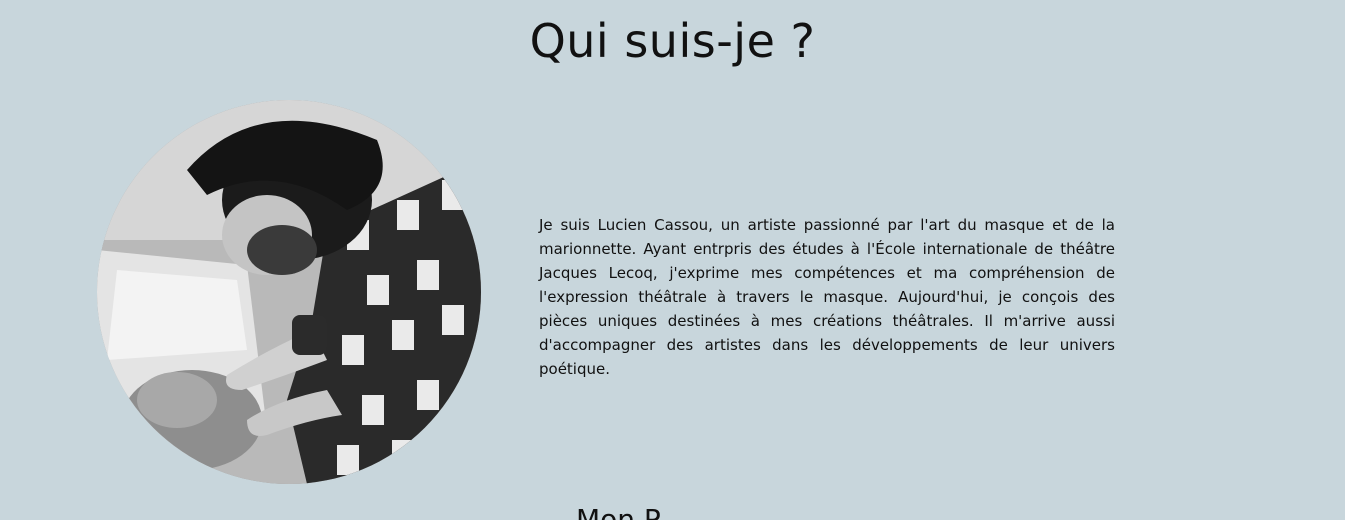 Image resolution: width=1345 pixels, height=520 pixels. I want to click on section-title: Qui suis-je ?, so click(672, 41).